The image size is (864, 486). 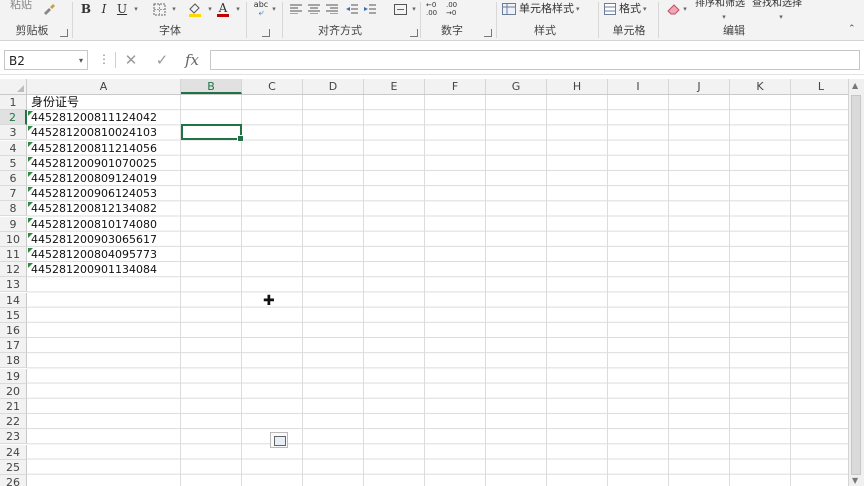 What do you see at coordinates (64, 33) in the screenshot?
I see `clipboard-launcher` at bounding box center [64, 33].